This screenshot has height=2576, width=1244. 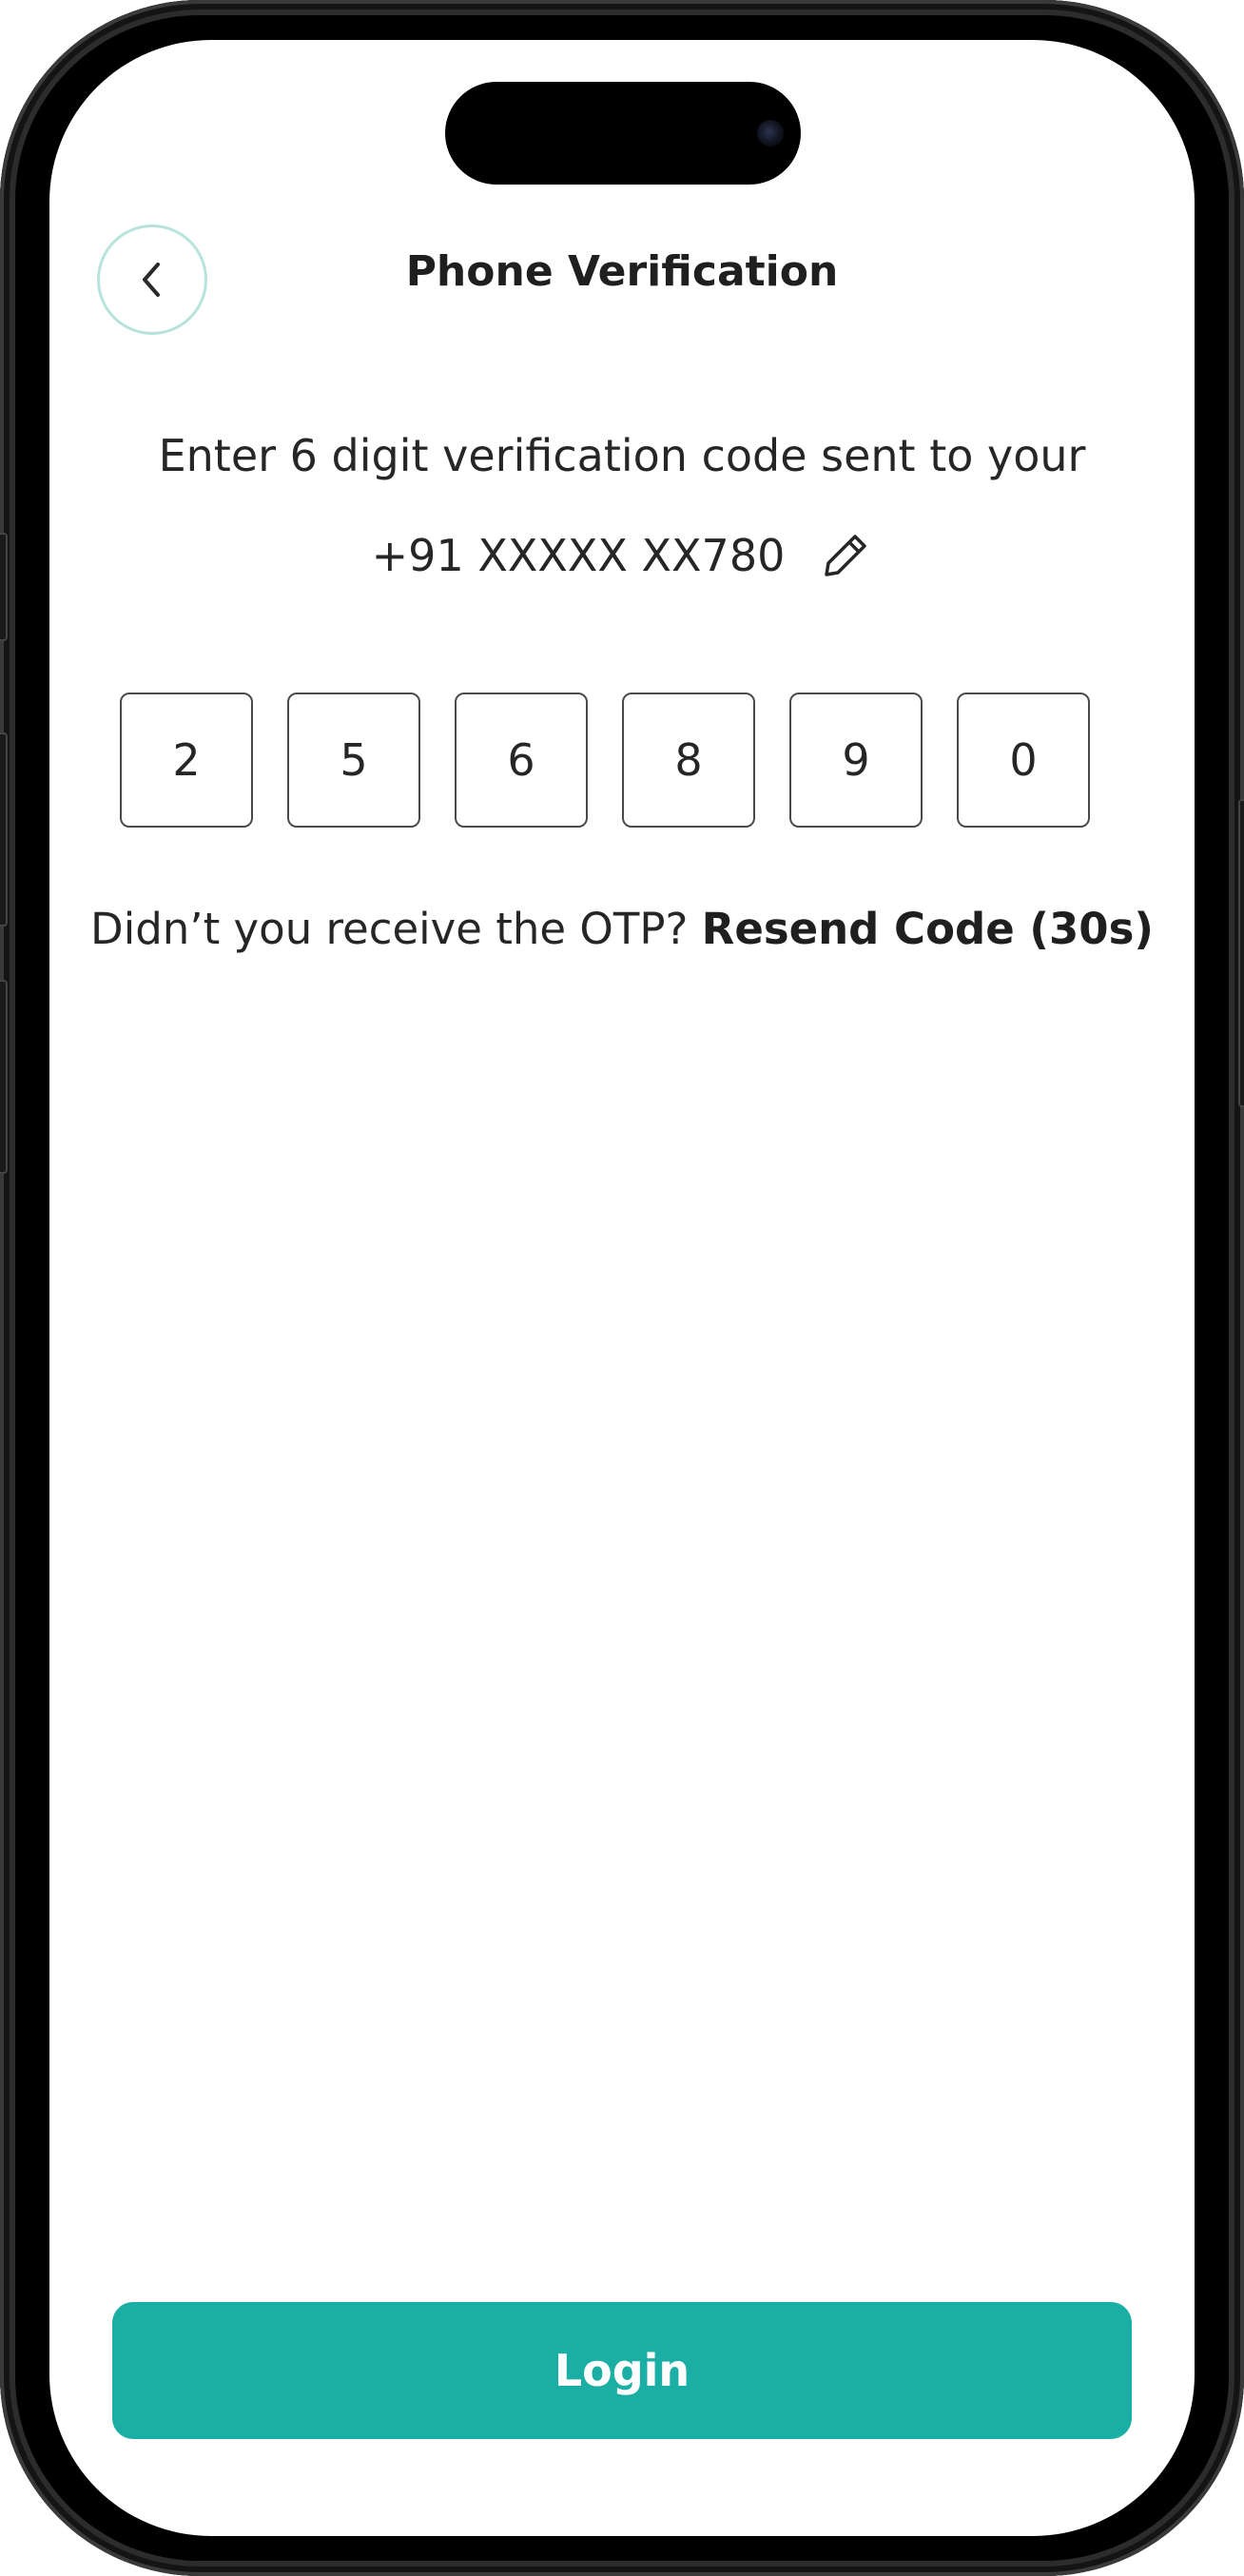 What do you see at coordinates (622, 2371) in the screenshot?
I see `login-button: Login` at bounding box center [622, 2371].